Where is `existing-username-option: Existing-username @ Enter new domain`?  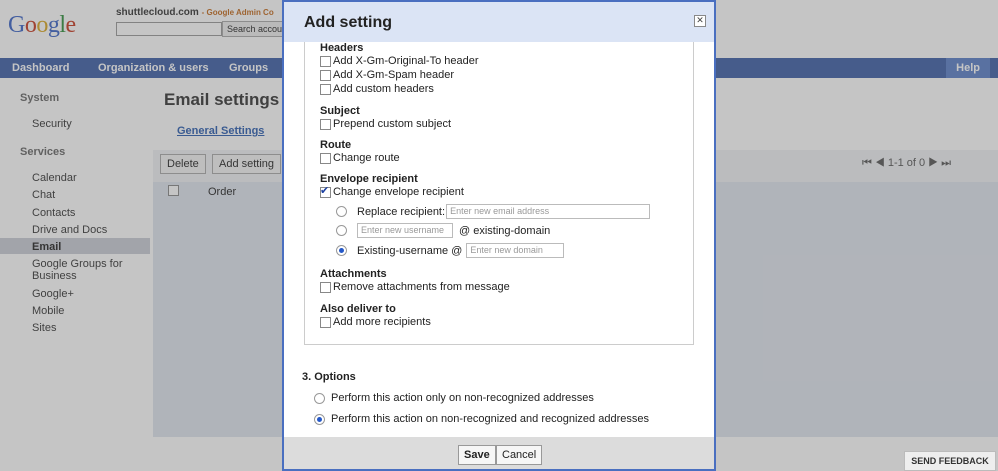 existing-username-option: Existing-username @ Enter new domain is located at coordinates (450, 250).